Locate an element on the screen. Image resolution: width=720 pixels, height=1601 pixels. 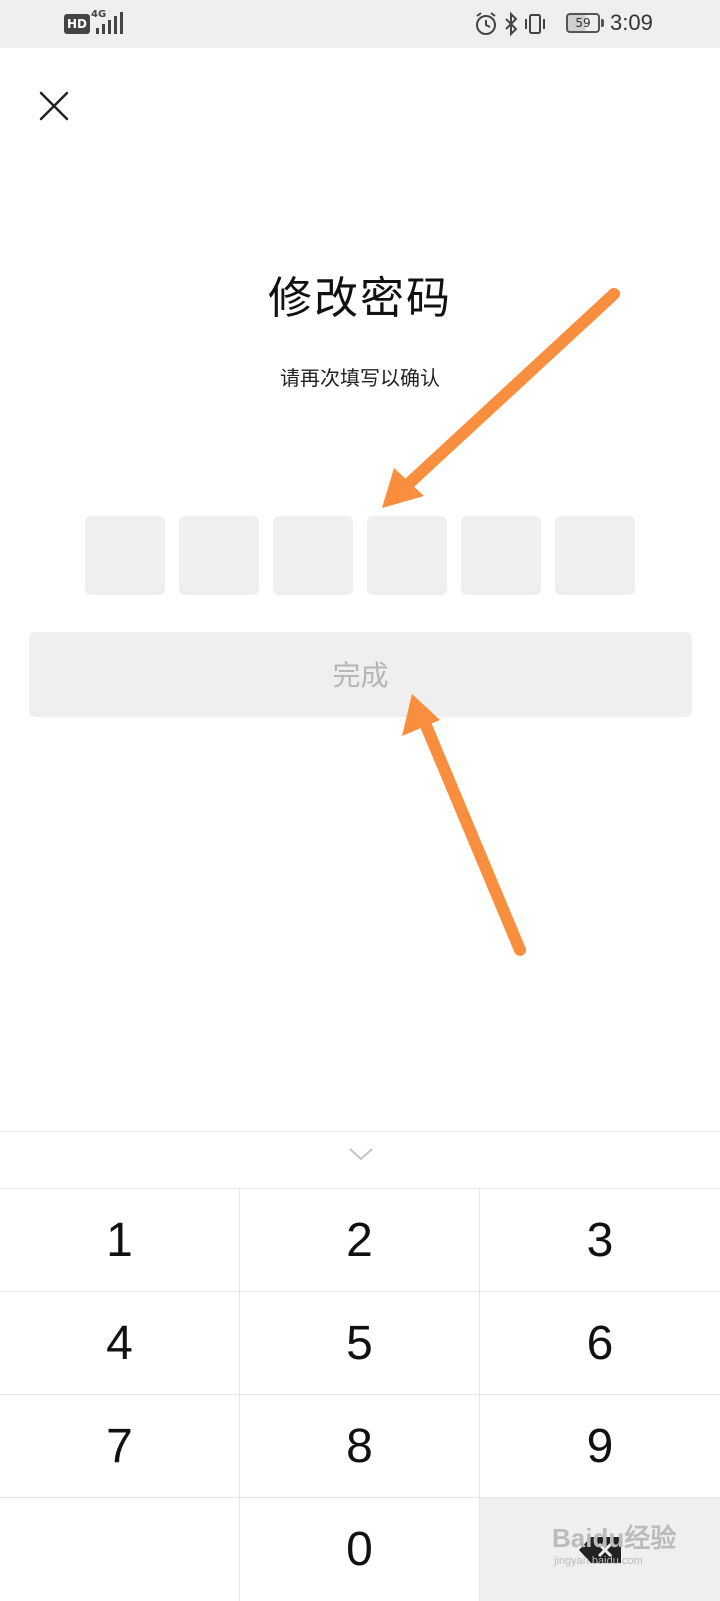
watermark: Baidu经验 jingyan.baidu.com is located at coordinates (614, 1542).